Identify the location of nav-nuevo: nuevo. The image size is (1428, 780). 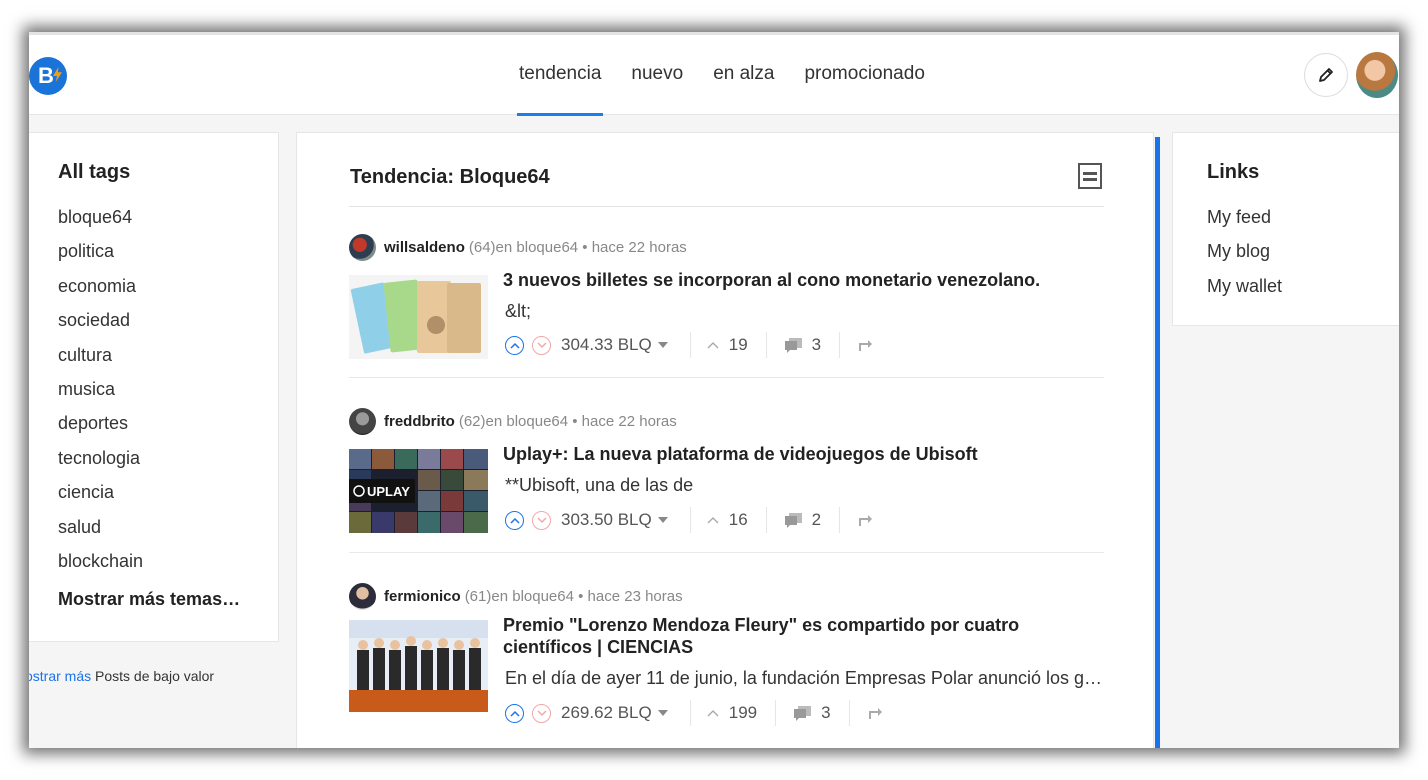
(657, 75).